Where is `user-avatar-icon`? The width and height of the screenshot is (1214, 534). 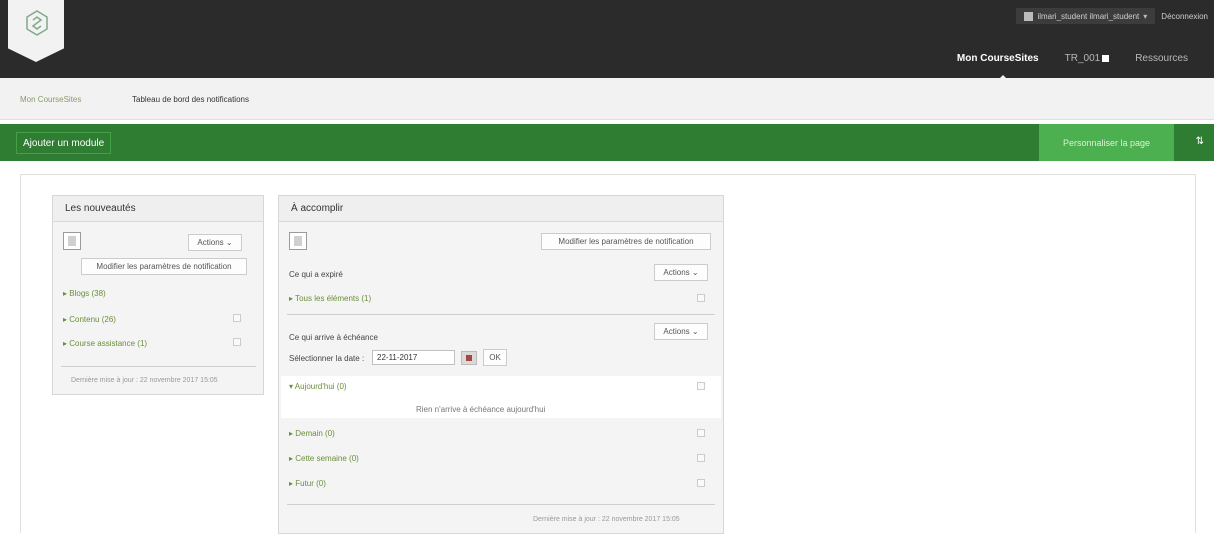
user-avatar-icon is located at coordinates (1029, 16).